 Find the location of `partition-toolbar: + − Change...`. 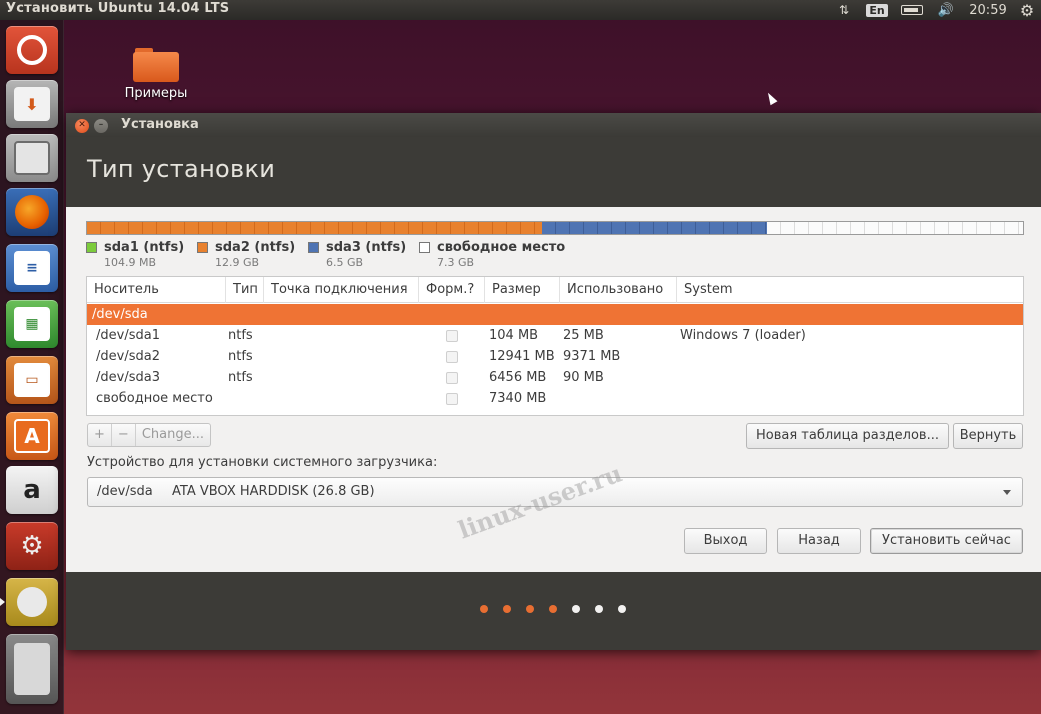

partition-toolbar: + − Change... is located at coordinates (149, 435).